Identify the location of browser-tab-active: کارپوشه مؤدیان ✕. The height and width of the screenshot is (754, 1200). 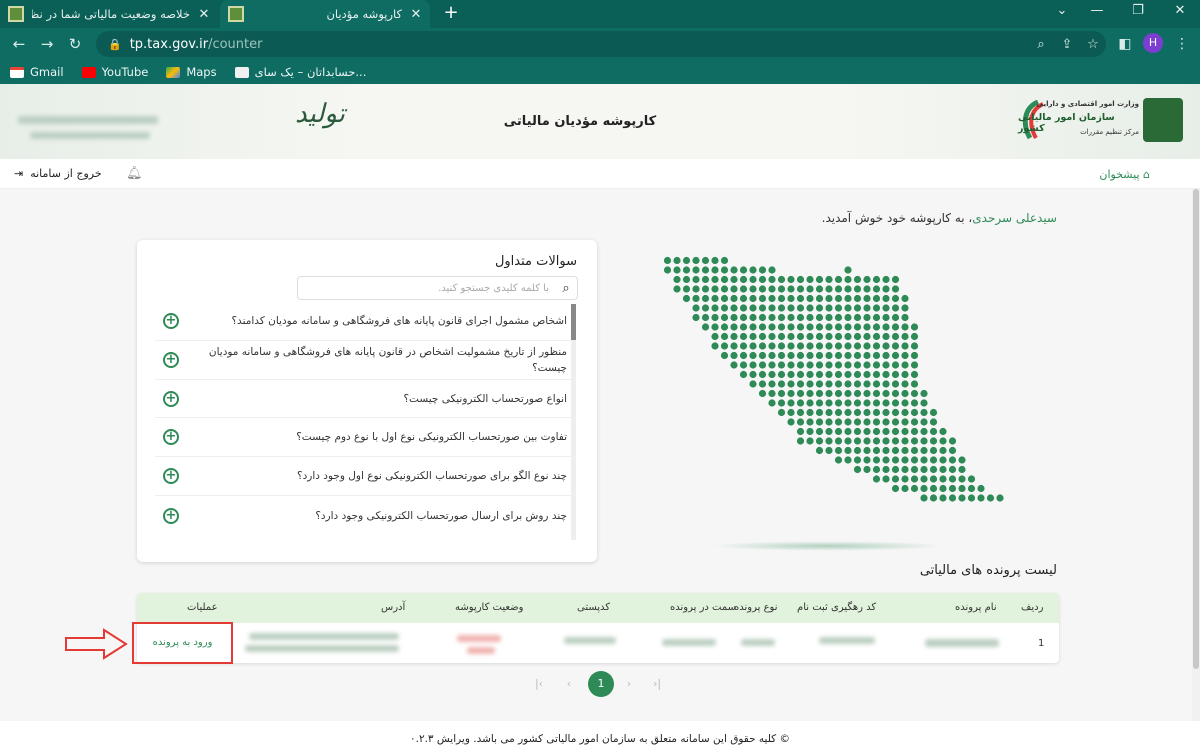
(325, 14).